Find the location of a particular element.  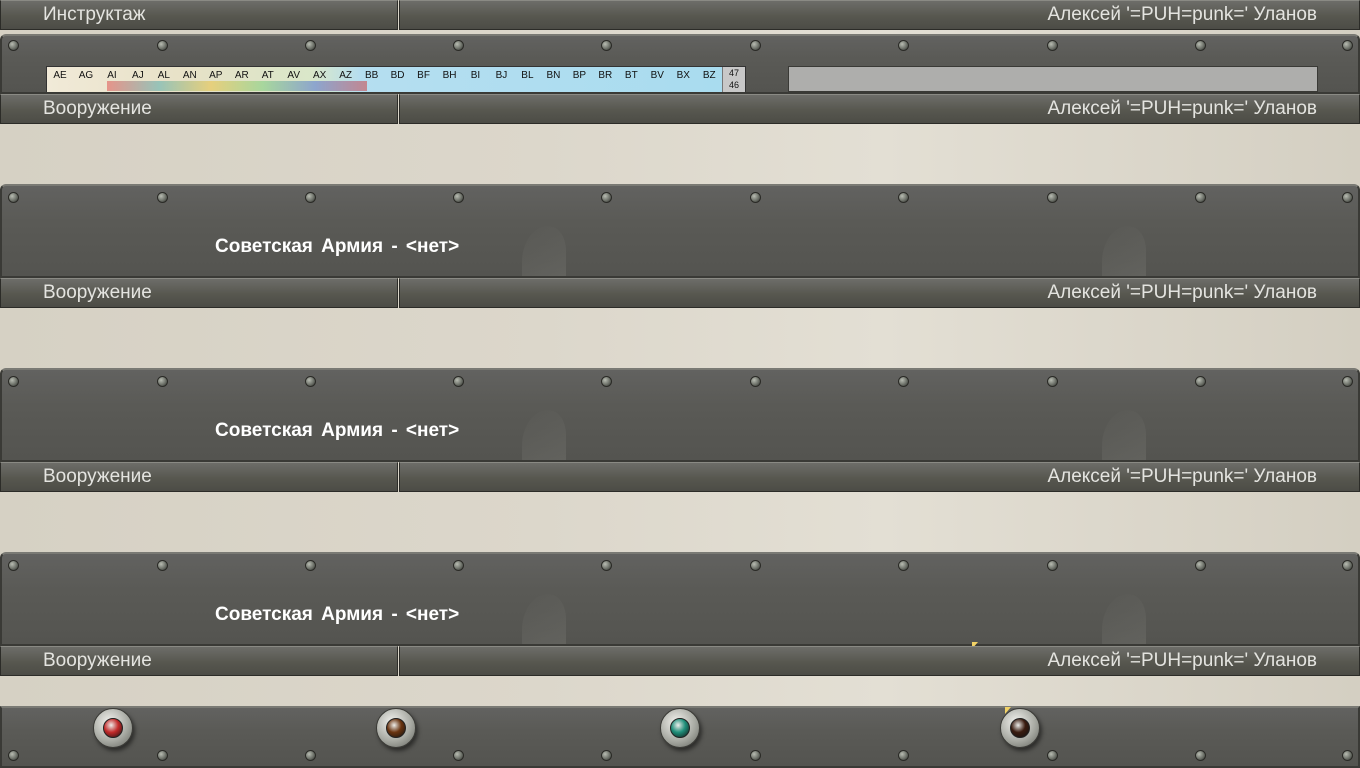

map-column-label: BZ is located at coordinates (709, 75).